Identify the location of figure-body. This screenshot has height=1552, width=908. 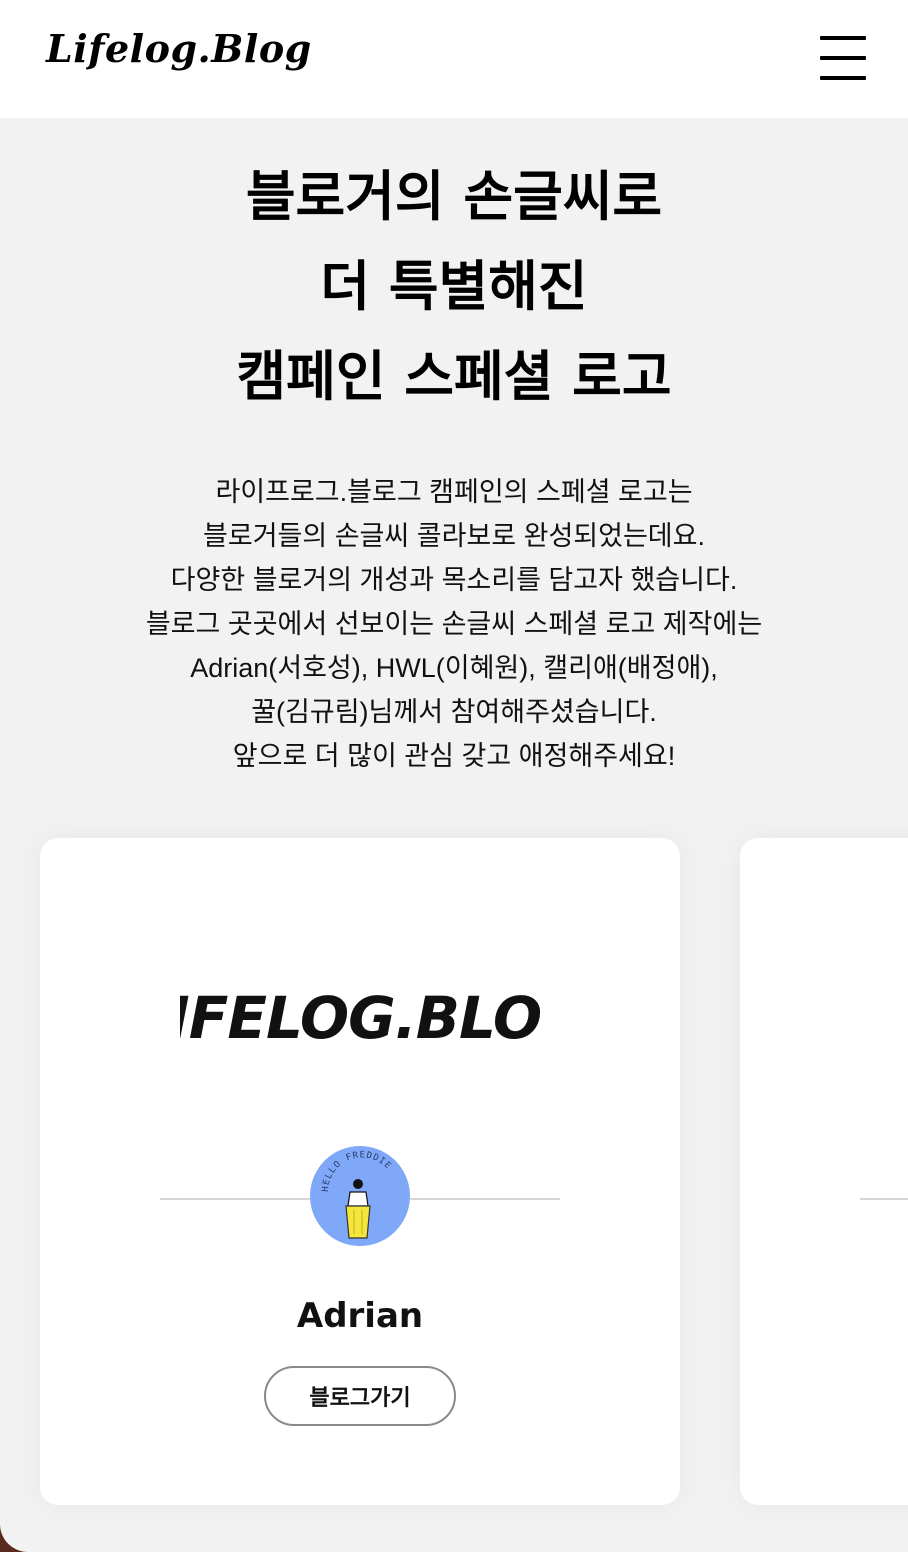
(358, 1199).